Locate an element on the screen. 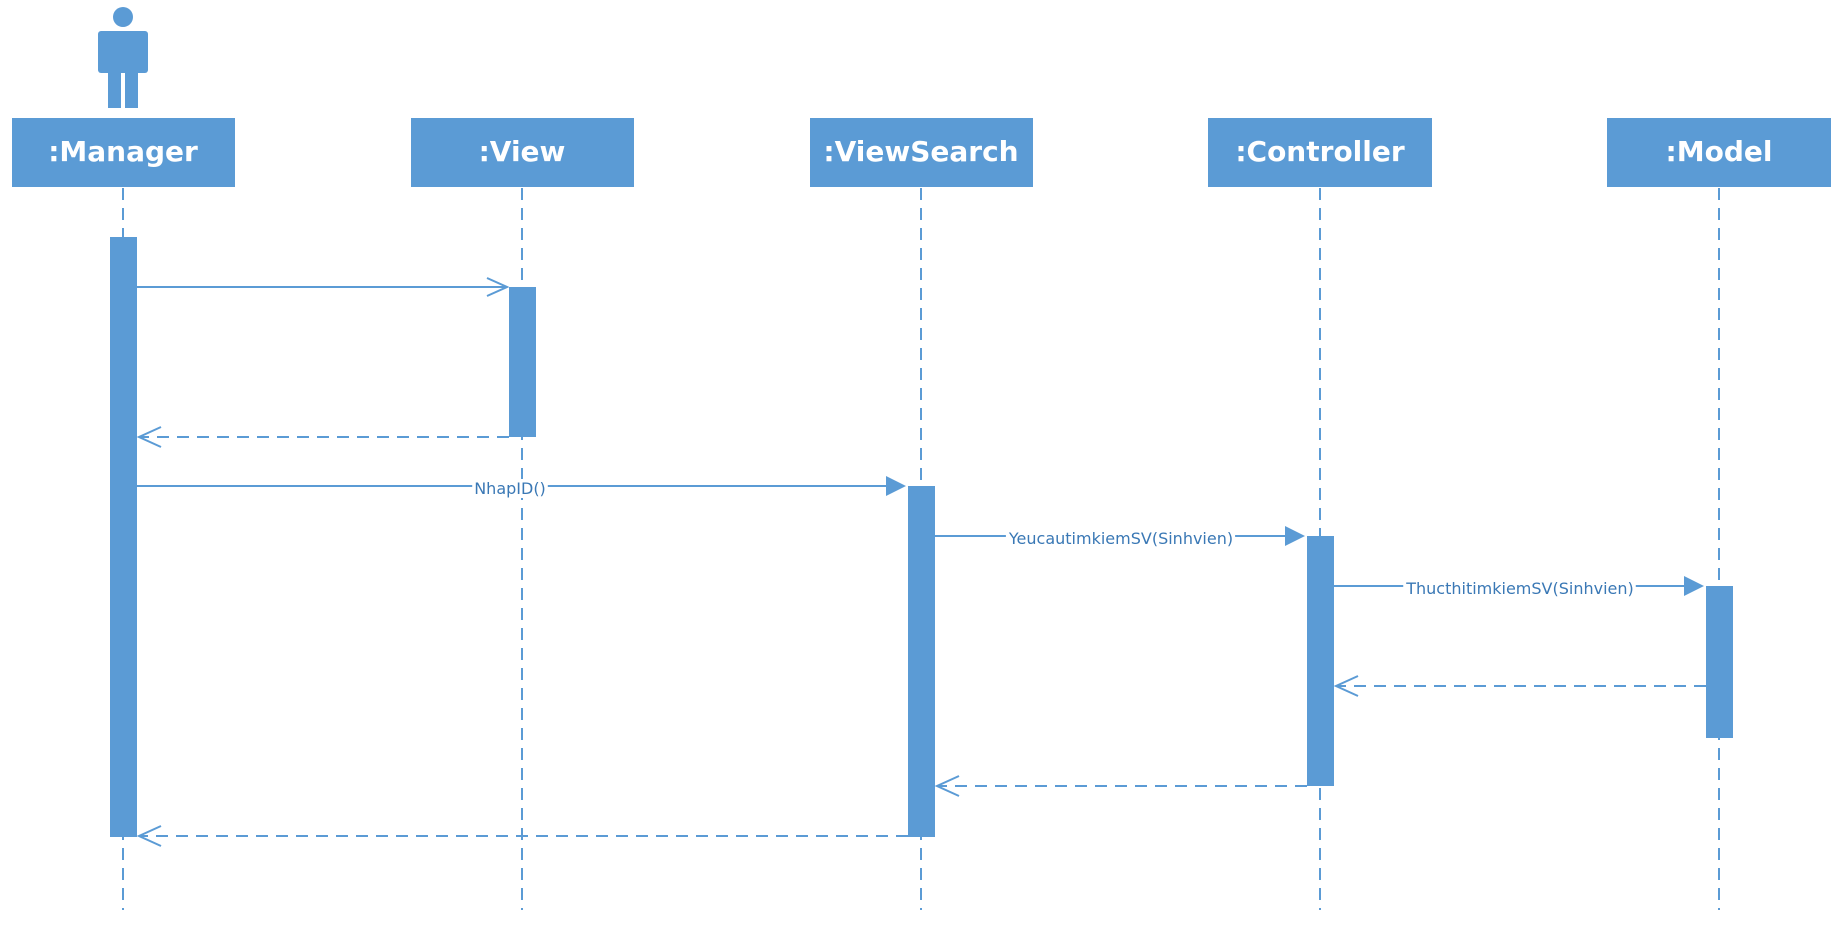  header-controller: :Controller is located at coordinates (1320, 152).